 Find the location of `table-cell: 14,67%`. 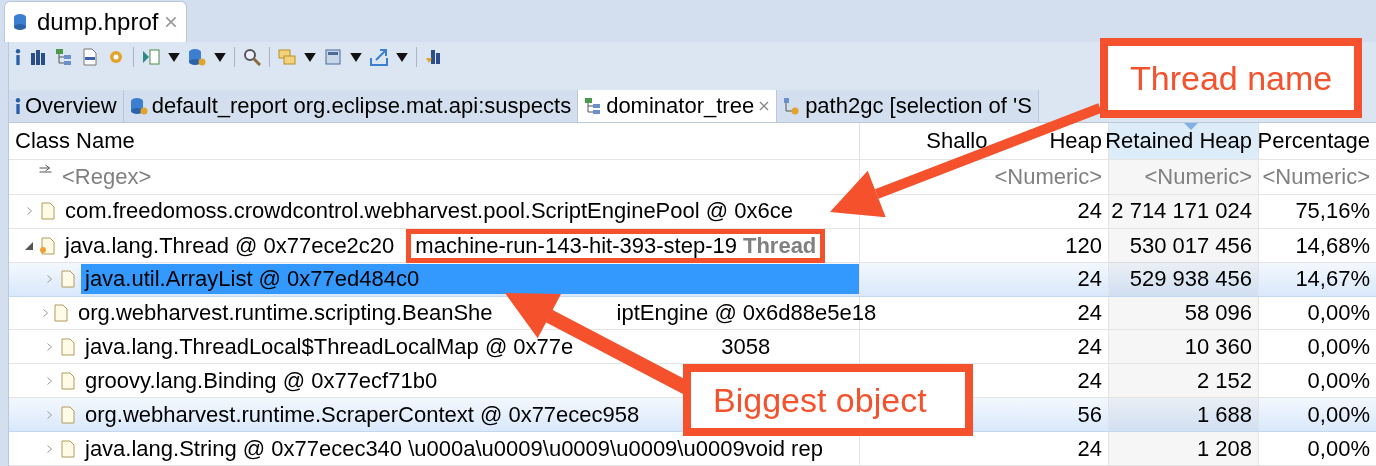

table-cell: 14,67% is located at coordinates (1332, 279).